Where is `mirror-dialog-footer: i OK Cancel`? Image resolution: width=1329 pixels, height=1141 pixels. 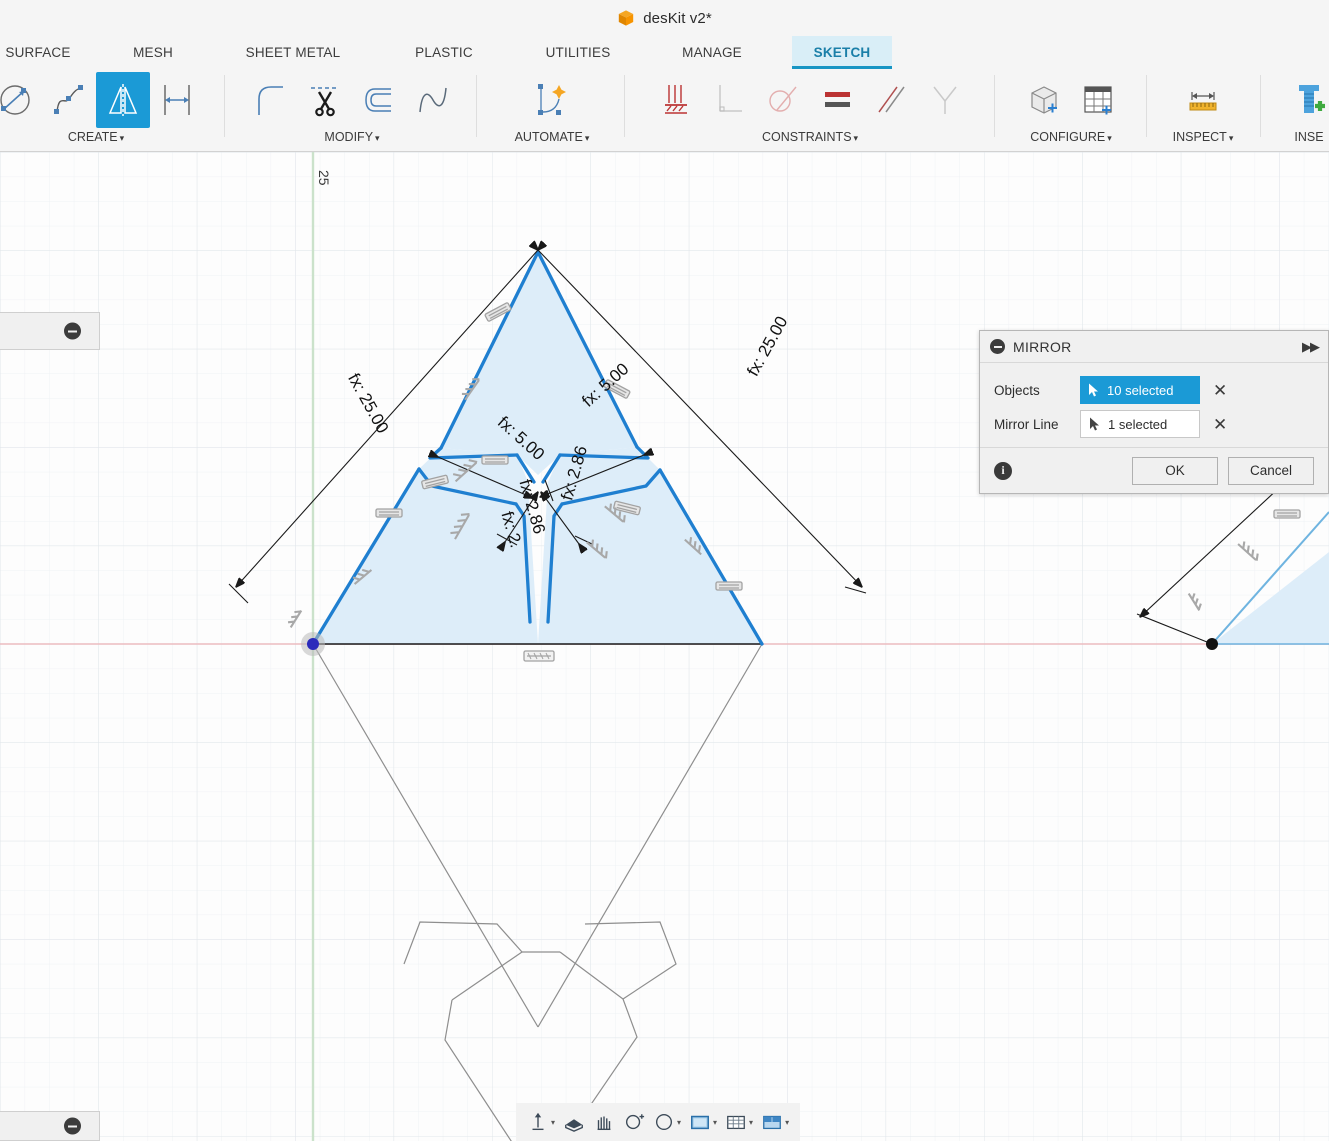
mirror-dialog-footer: i OK Cancel is located at coordinates (1154, 470).